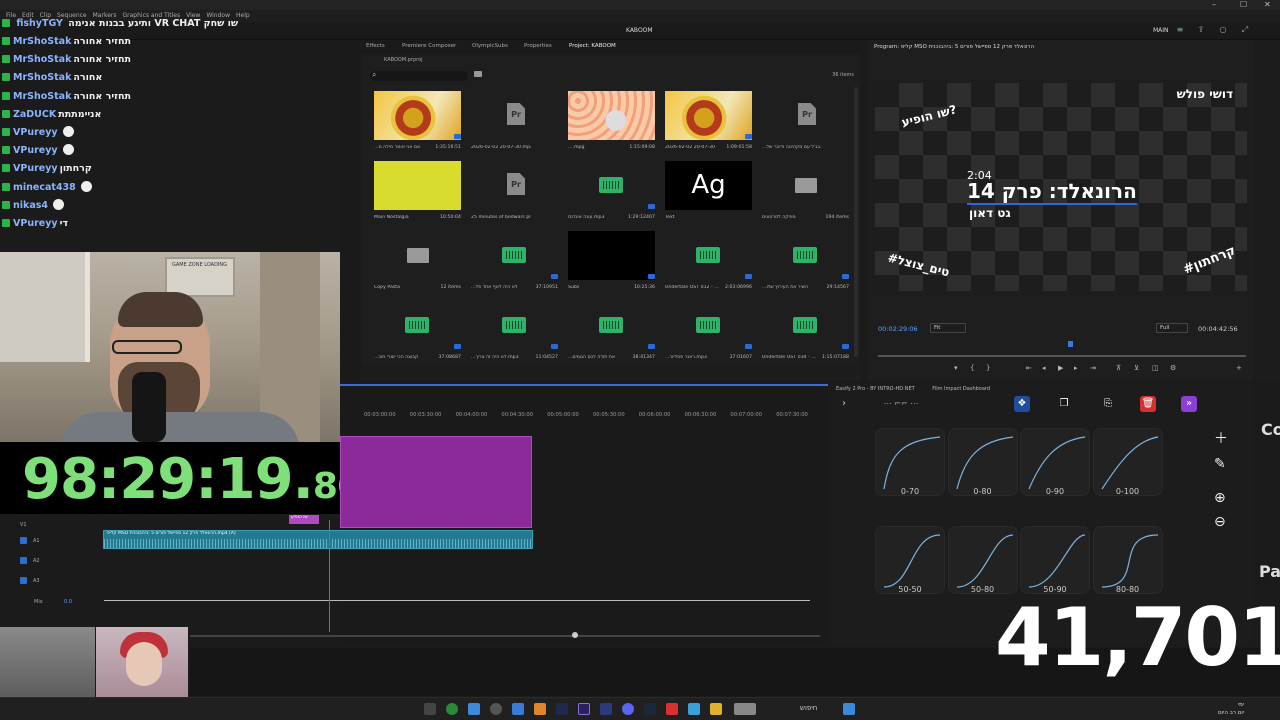 The width and height of the screenshot is (1280, 720). What do you see at coordinates (982, 560) in the screenshot?
I see `easing-curve-preset: 50-80` at bounding box center [982, 560].